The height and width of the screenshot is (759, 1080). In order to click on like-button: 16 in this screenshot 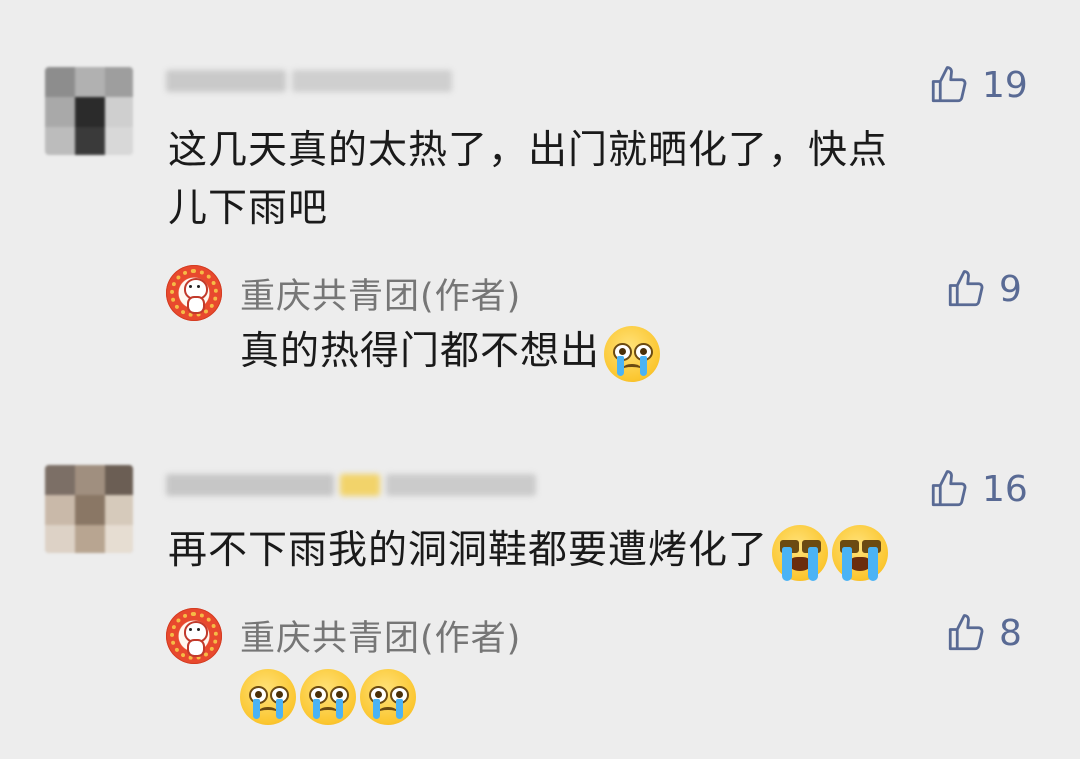, I will do `click(978, 489)`.